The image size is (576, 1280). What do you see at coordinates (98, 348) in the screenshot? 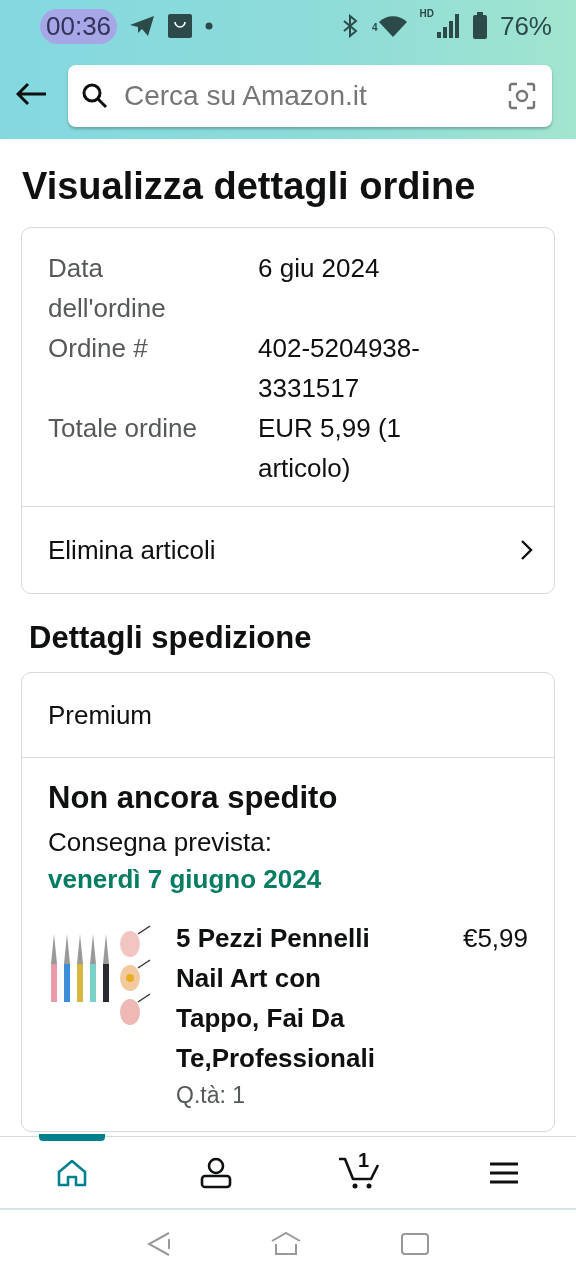
I see `summary-label: Ordine #` at bounding box center [98, 348].